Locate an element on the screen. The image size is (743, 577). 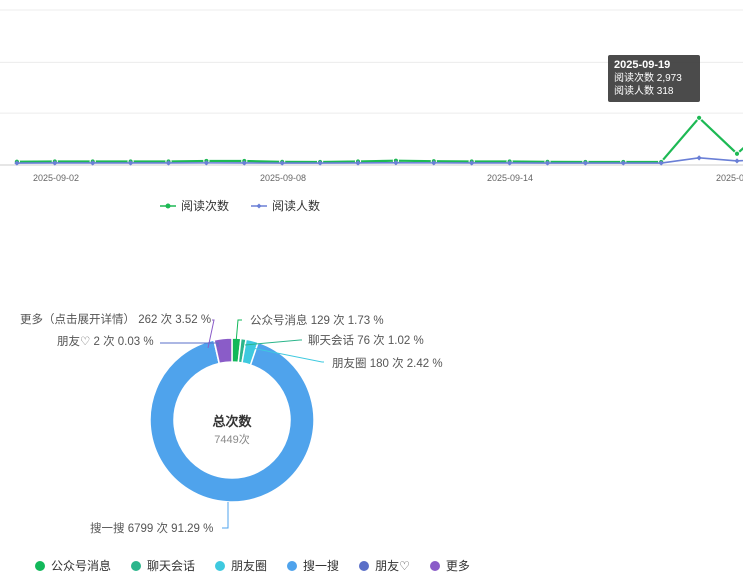
pie-slice-label: 搜一搜 6799 次 91.29 % is located at coordinates (151, 528).